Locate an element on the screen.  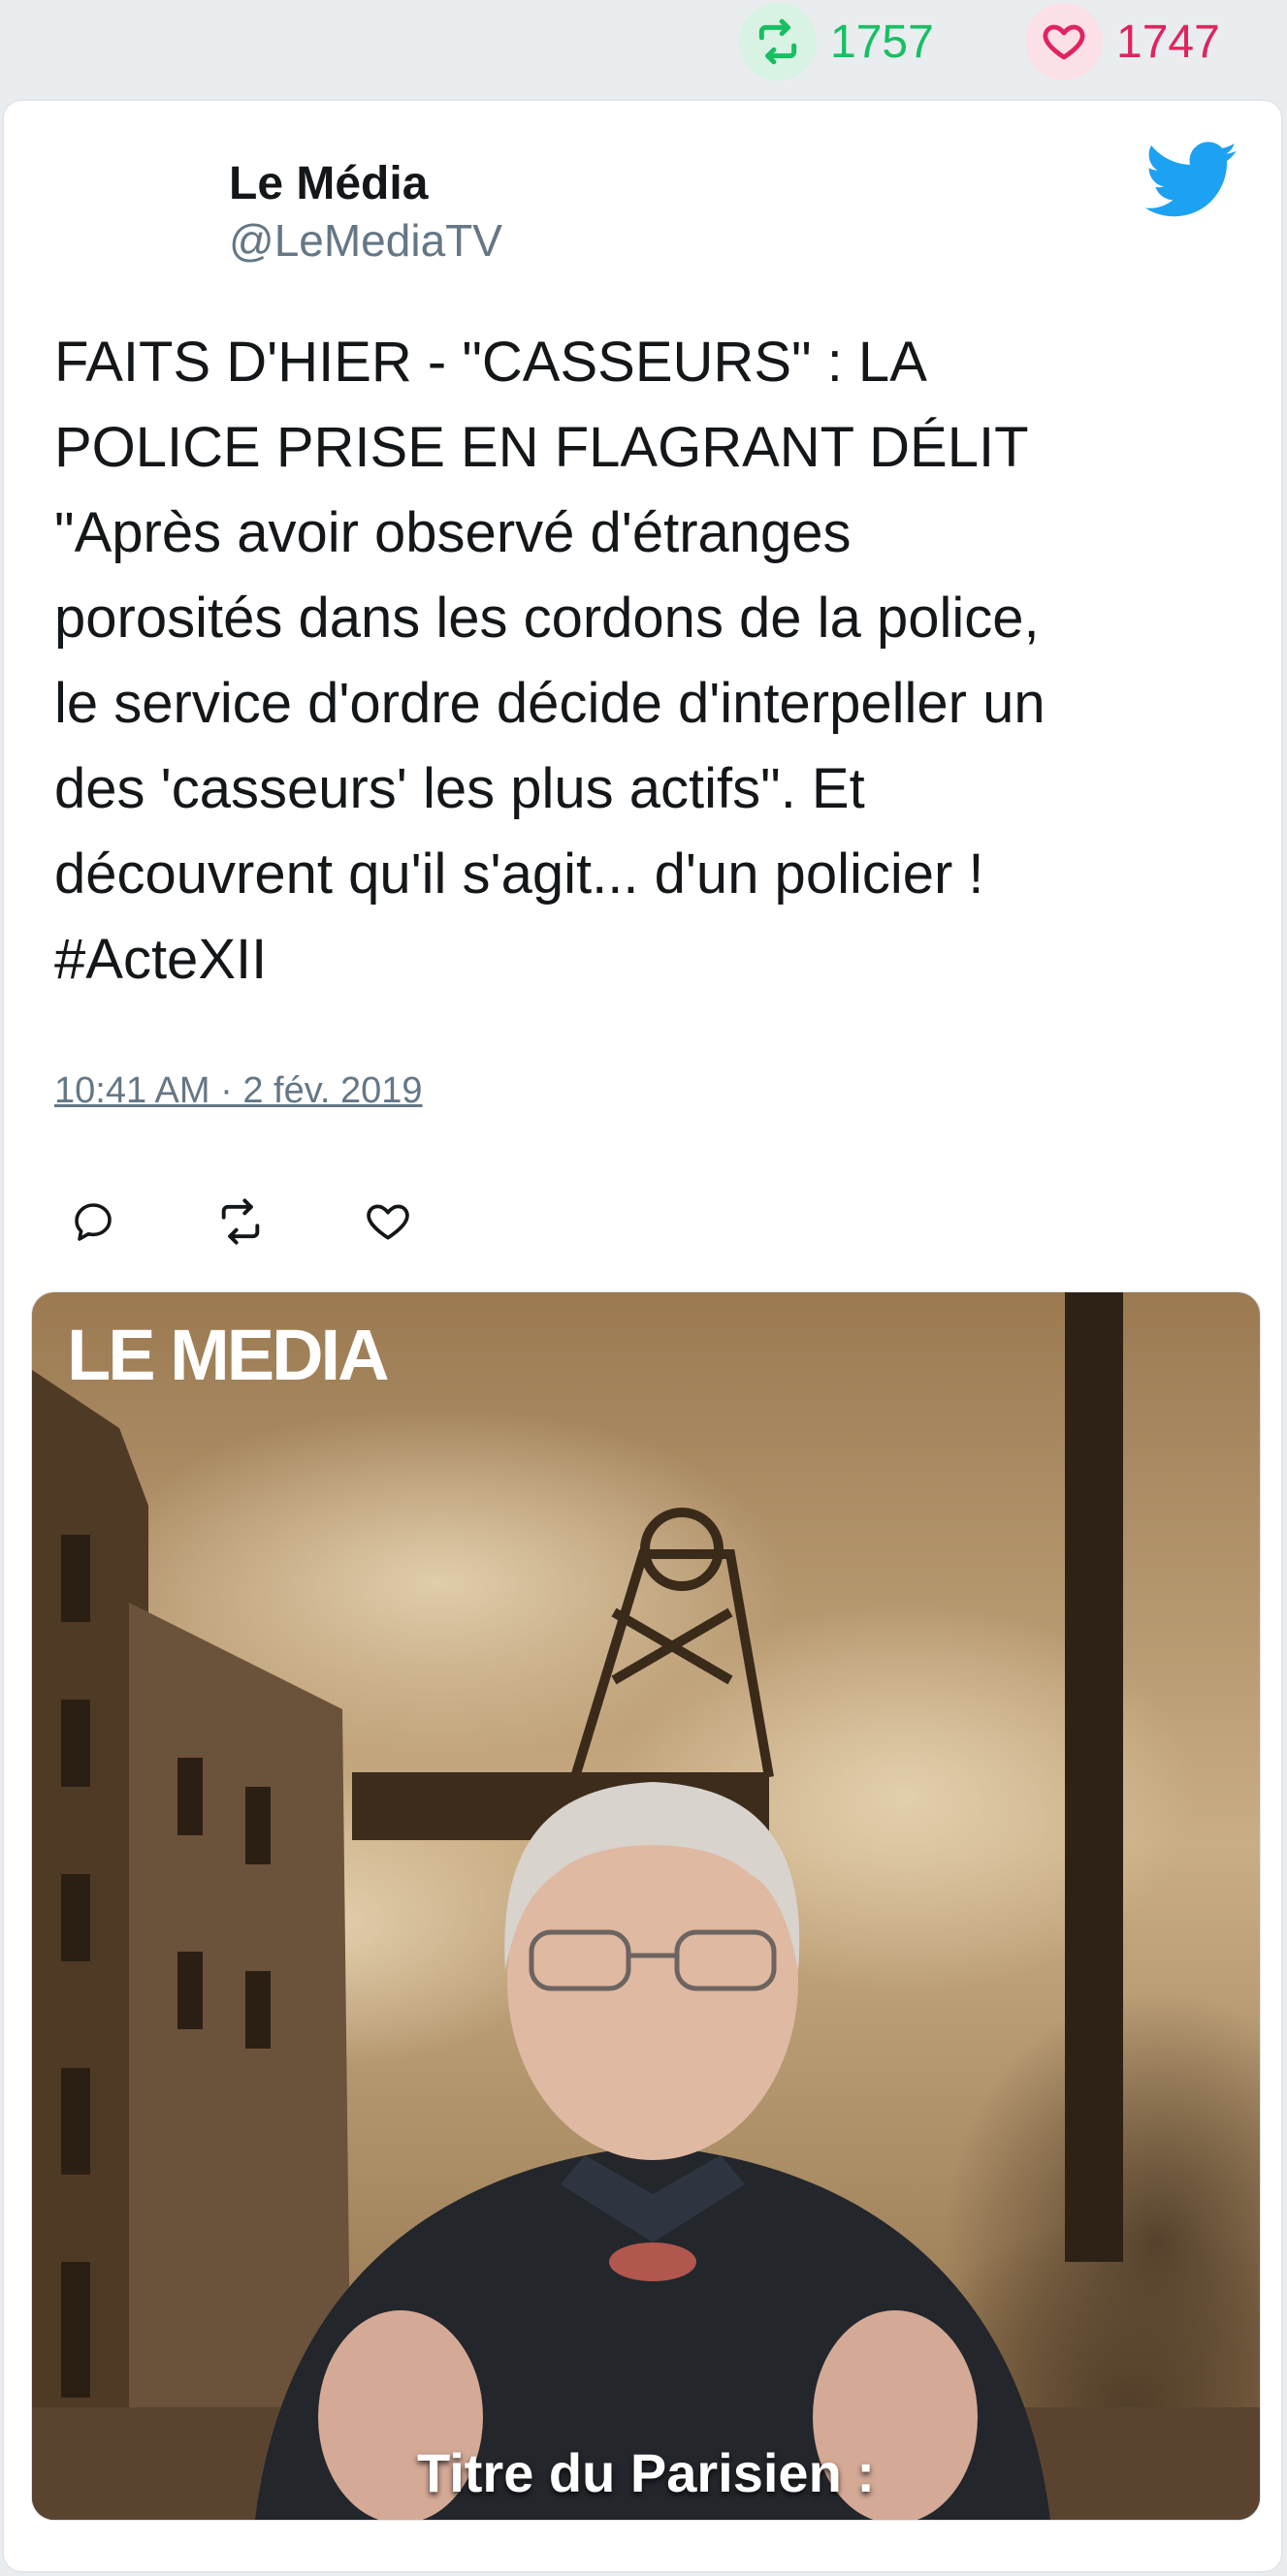
tweet-actions is located at coordinates (285, 1222).